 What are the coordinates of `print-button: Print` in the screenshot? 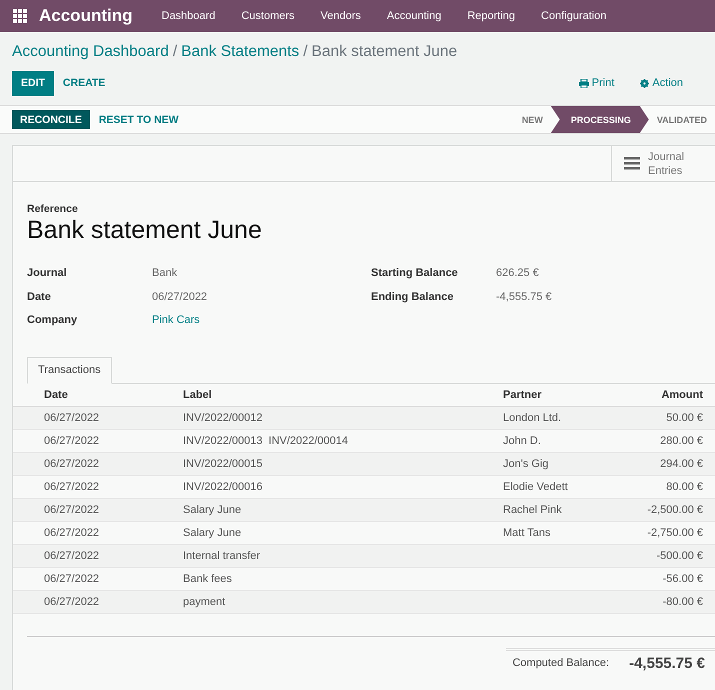 It's located at (596, 83).